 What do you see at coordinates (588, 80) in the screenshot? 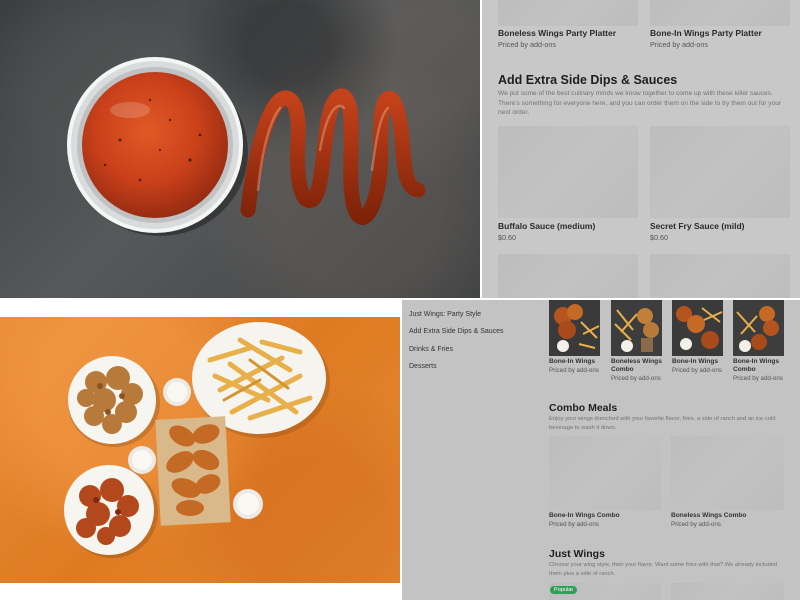
I see `section-title-dips: Add Extra Side Dips & Sauces` at bounding box center [588, 80].